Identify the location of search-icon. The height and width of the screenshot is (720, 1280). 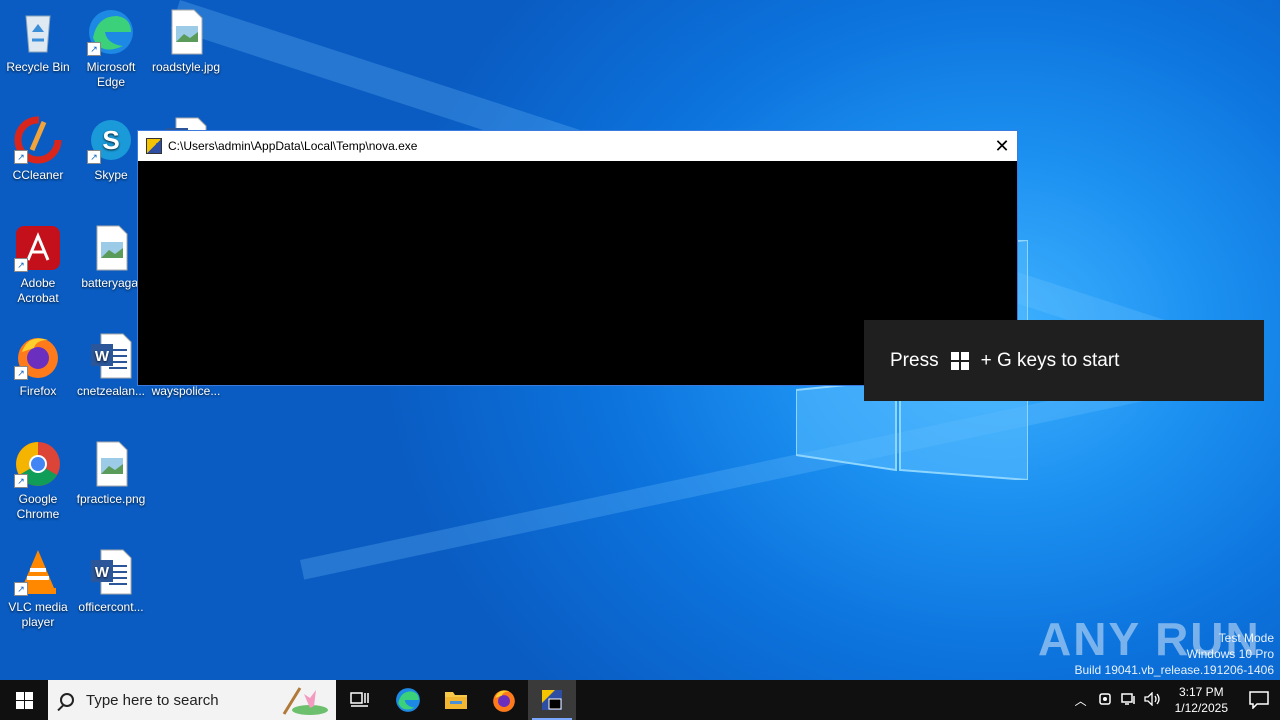
(67, 700).